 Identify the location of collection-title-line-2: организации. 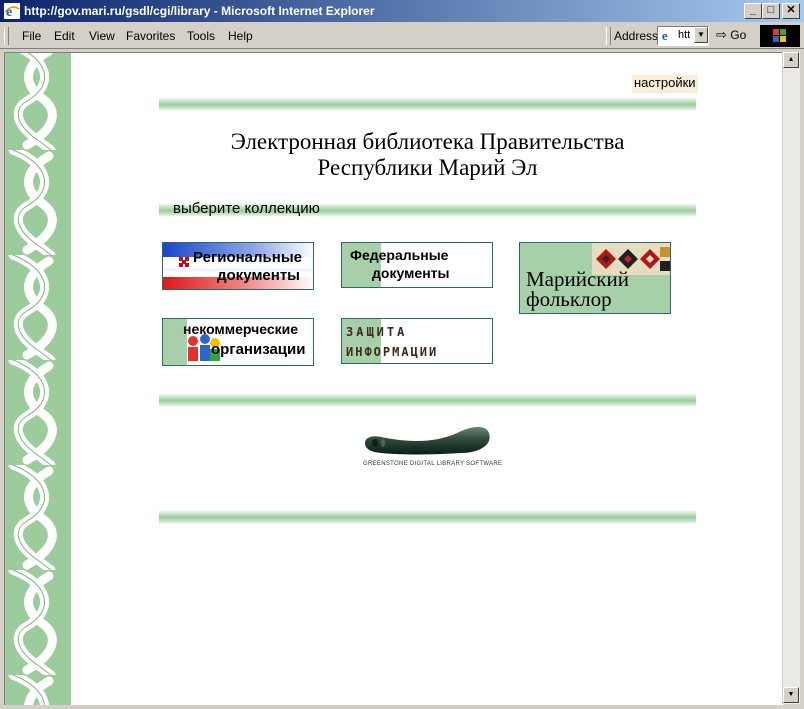
(258, 349).